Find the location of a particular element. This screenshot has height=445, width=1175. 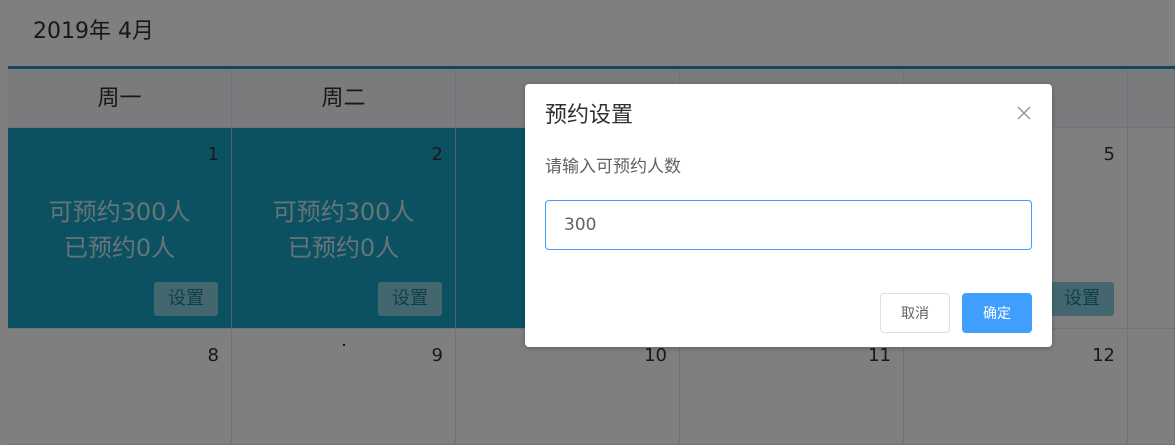

dialog-title: 预约设置 is located at coordinates (589, 115).